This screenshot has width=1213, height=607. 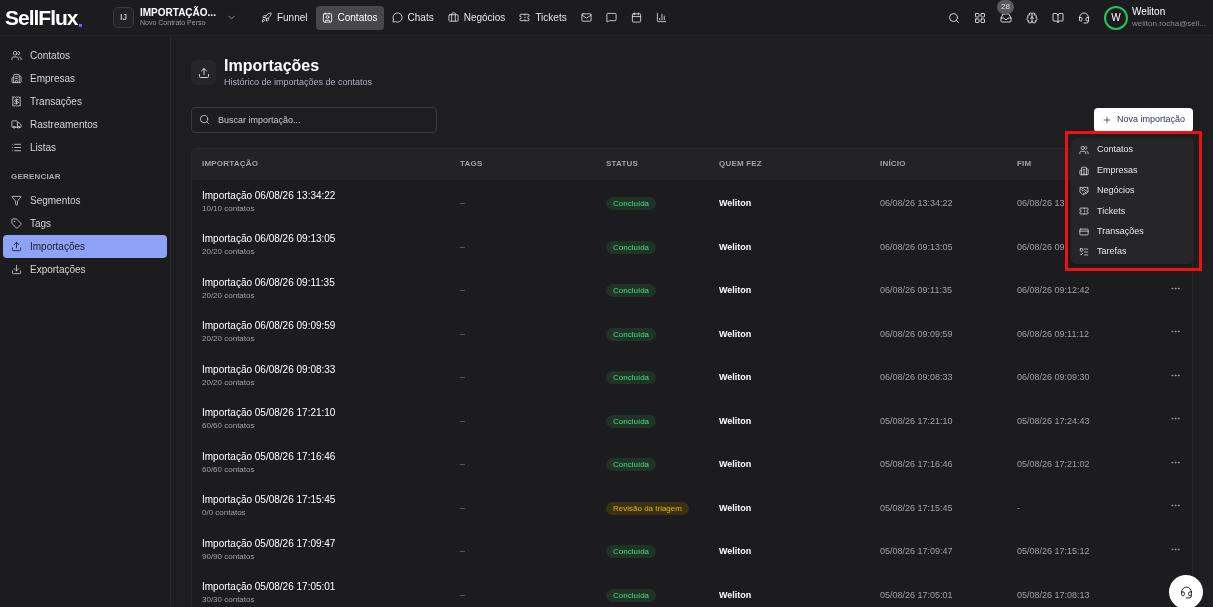 I want to click on user-avatar: W, so click(x=1116, y=17).